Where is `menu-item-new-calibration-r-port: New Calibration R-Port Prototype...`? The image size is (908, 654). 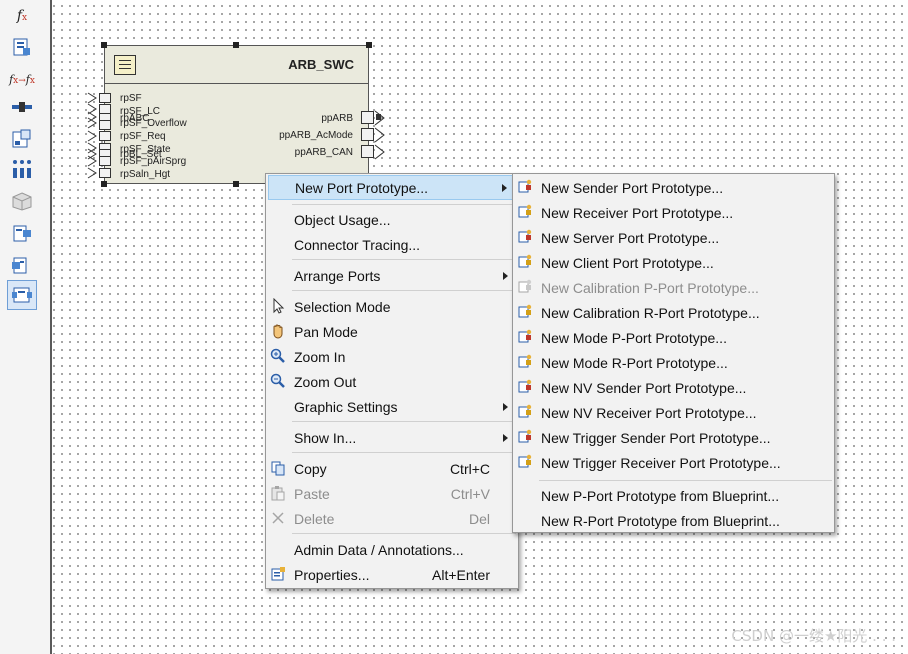
menu-item-new-calibration-r-port: New Calibration R-Port Prototype... is located at coordinates (673, 312).